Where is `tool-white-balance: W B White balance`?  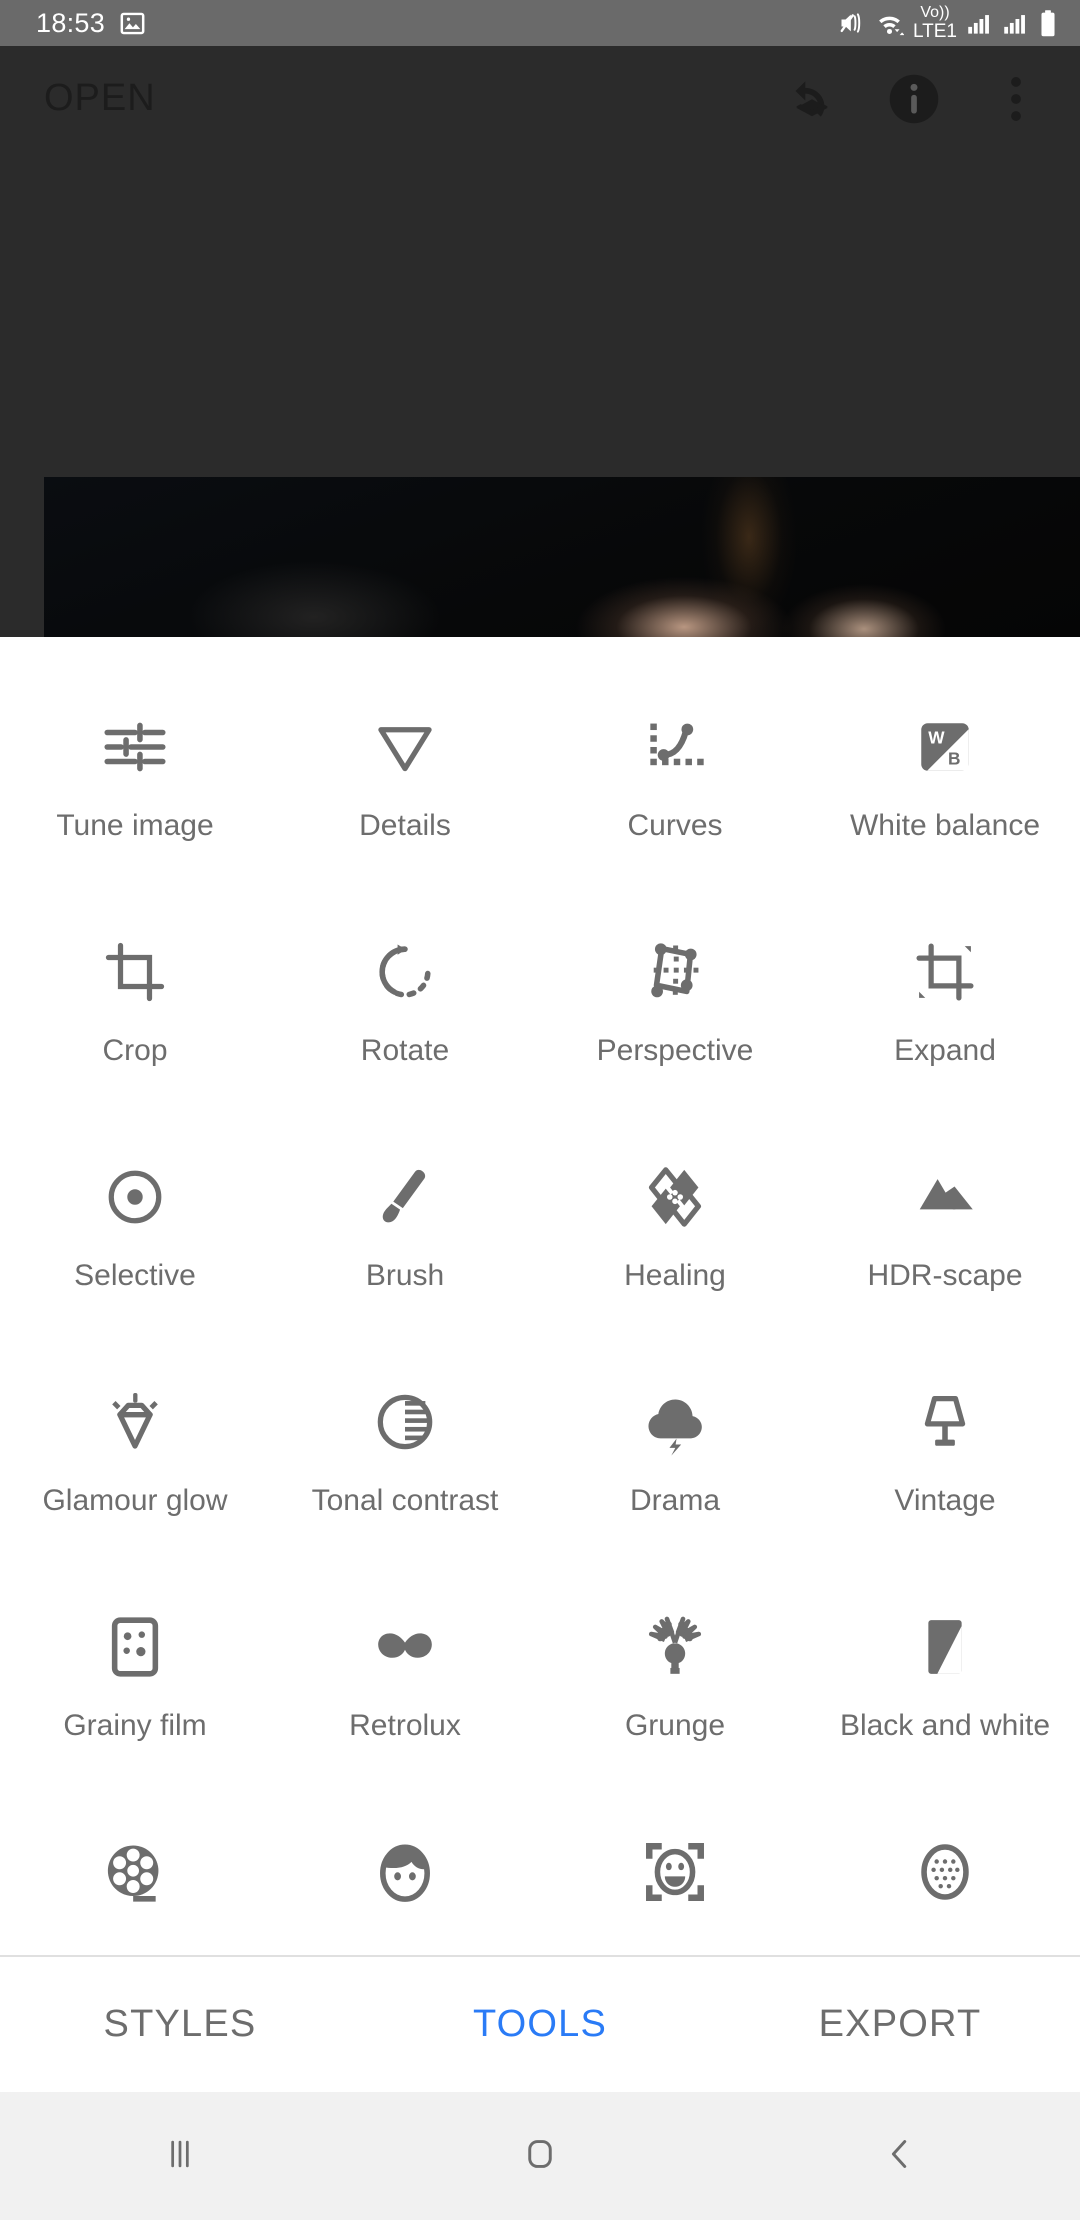 tool-white-balance: W B White balance is located at coordinates (945, 797).